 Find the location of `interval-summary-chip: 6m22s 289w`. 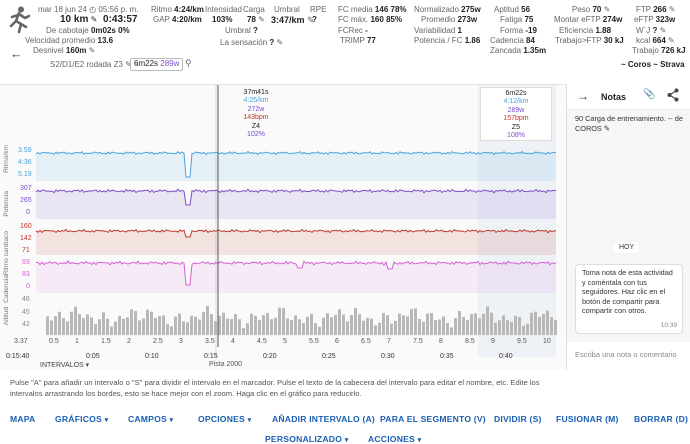

interval-summary-chip: 6m22s 289w is located at coordinates (157, 64).